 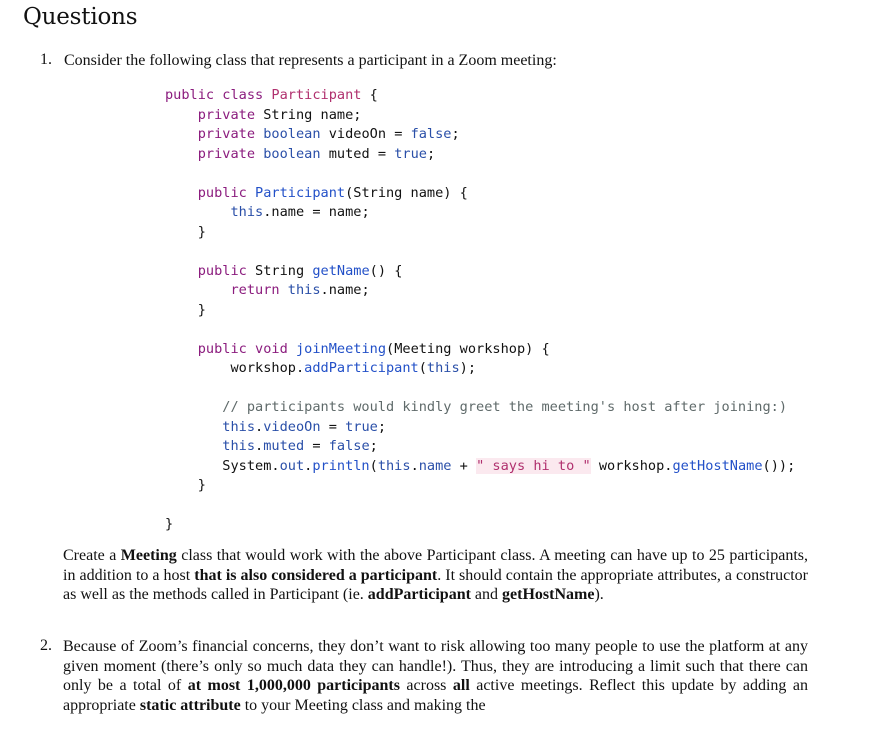 I want to click on code-line: public class Participant {, so click(x=271, y=95).